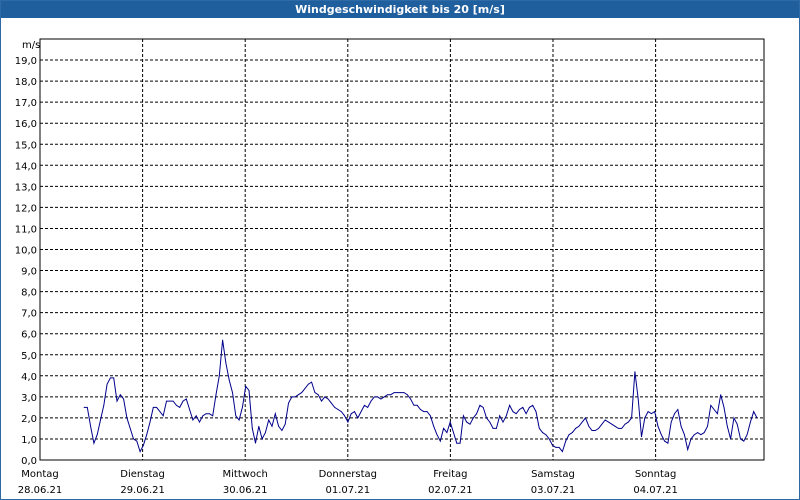  Describe the element at coordinates (29, 272) in the screenshot. I see `y-tick-label: 9,0` at that location.